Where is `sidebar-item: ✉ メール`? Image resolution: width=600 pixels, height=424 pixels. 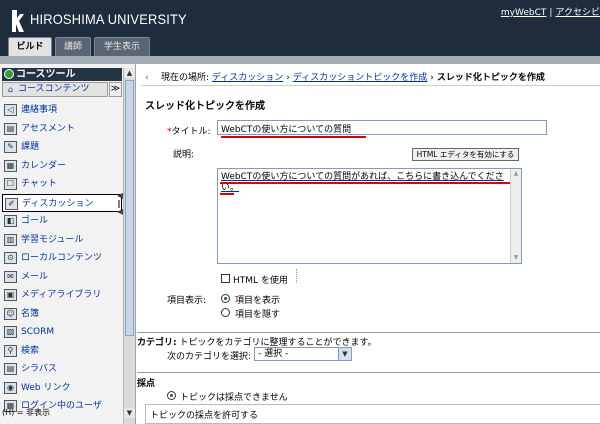 sidebar-item: ✉ メール is located at coordinates (62, 277).